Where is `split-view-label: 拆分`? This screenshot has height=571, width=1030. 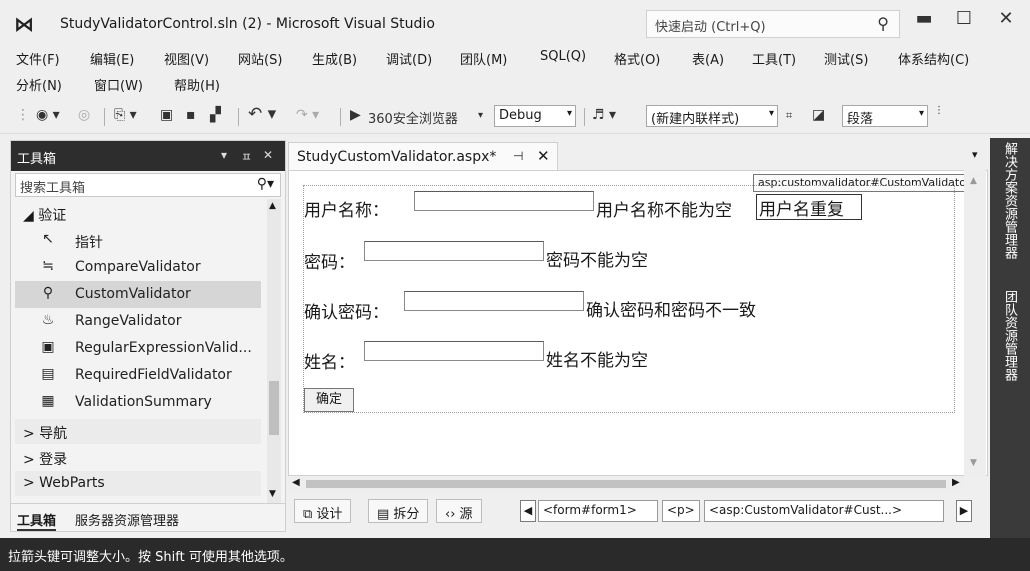 split-view-label: 拆分 is located at coordinates (406, 514).